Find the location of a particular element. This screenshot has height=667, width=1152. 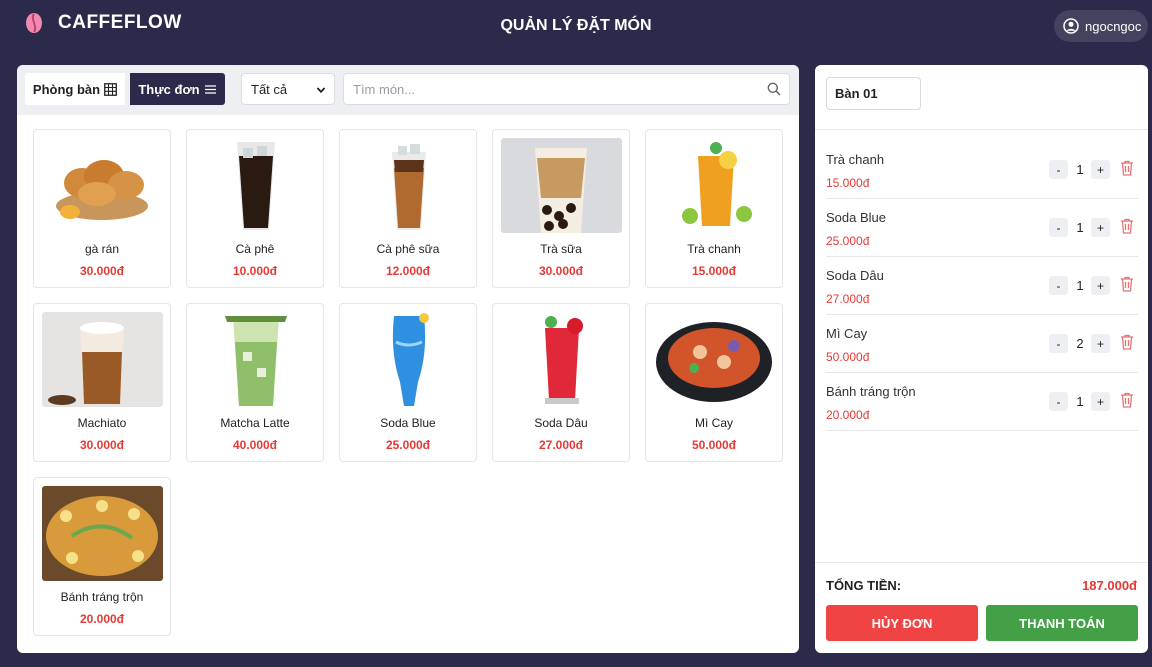

menu-item-card: Machiato 30.000đ is located at coordinates (102, 382).